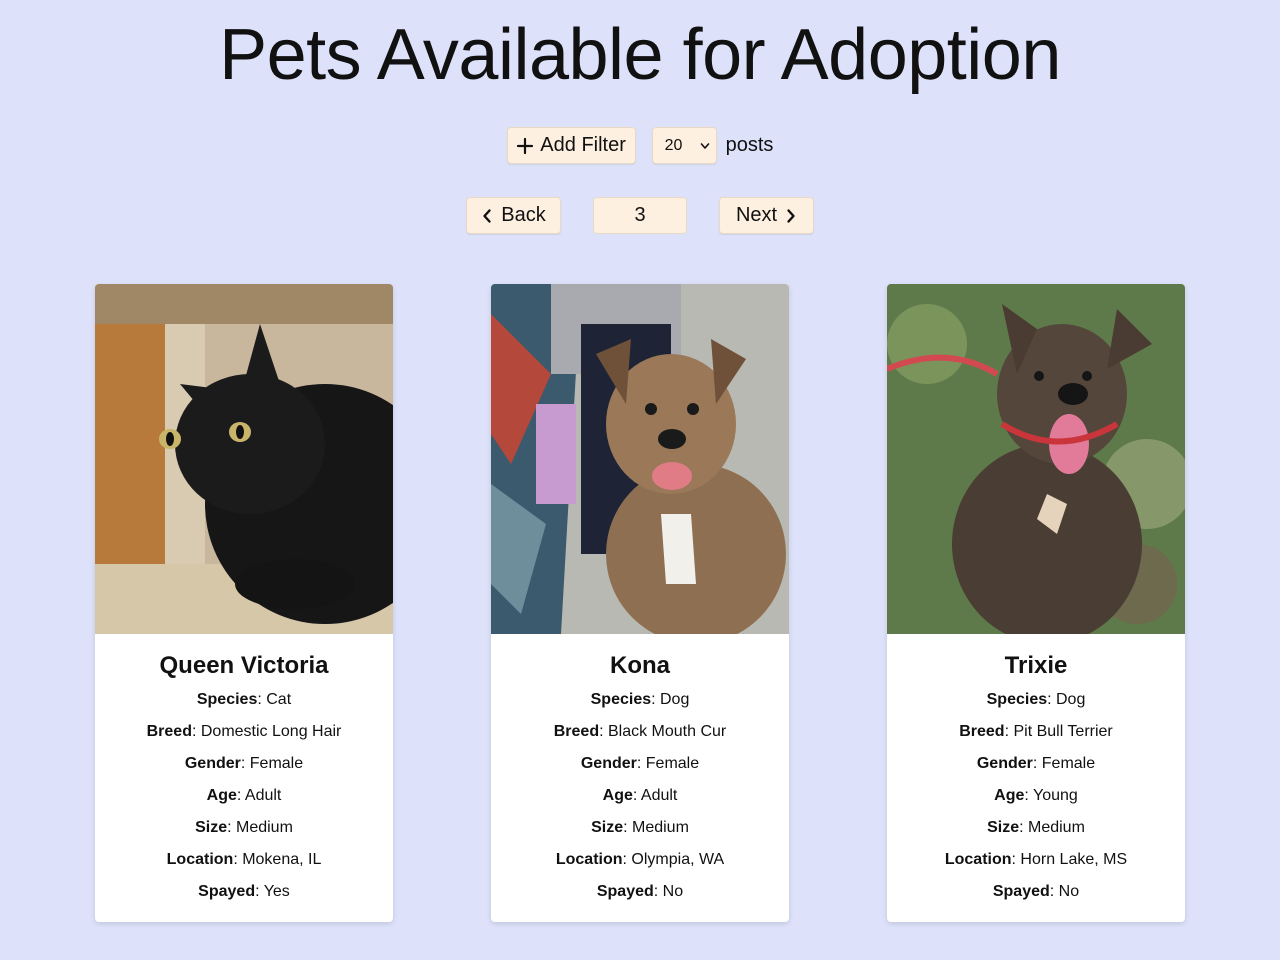 The width and height of the screenshot is (1280, 960). What do you see at coordinates (640, 731) in the screenshot?
I see `pet-breed: Breed: Black Mouth Cur` at bounding box center [640, 731].